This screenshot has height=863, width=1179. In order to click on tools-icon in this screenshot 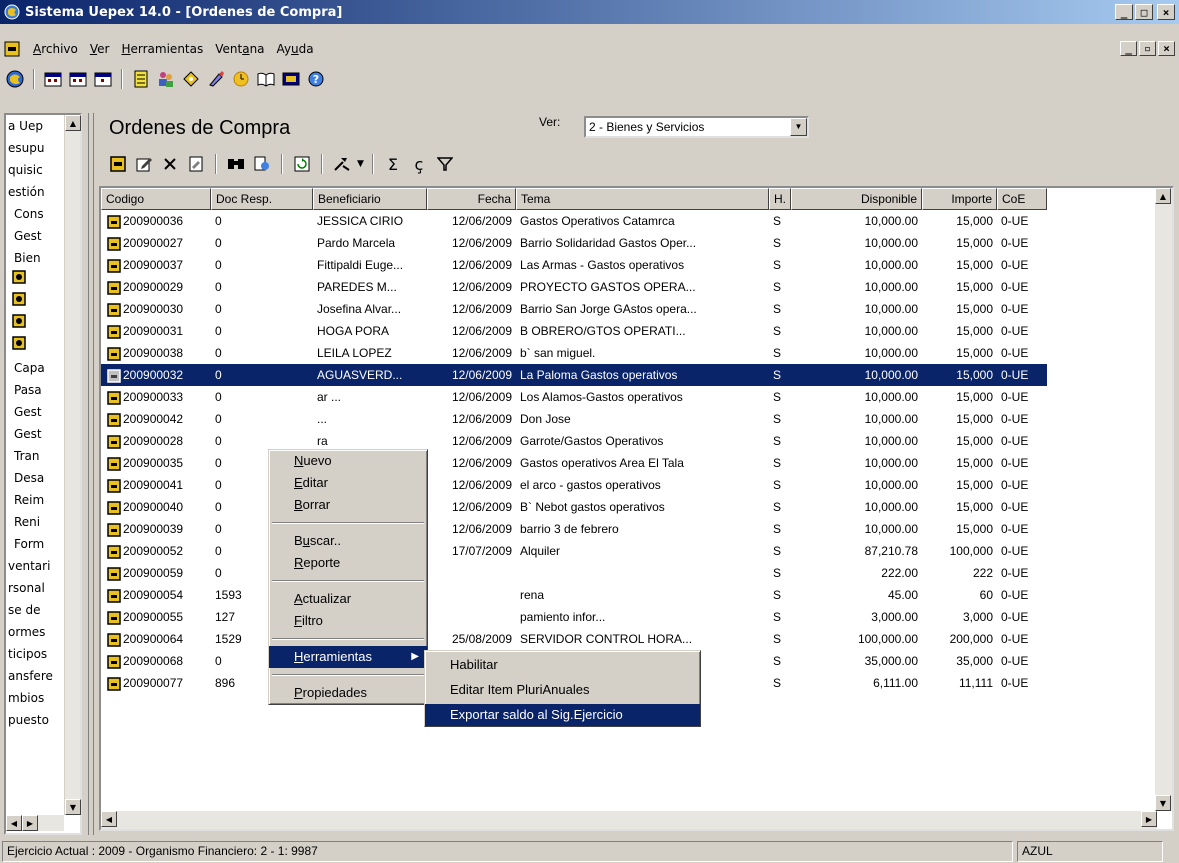, I will do `click(342, 164)`.